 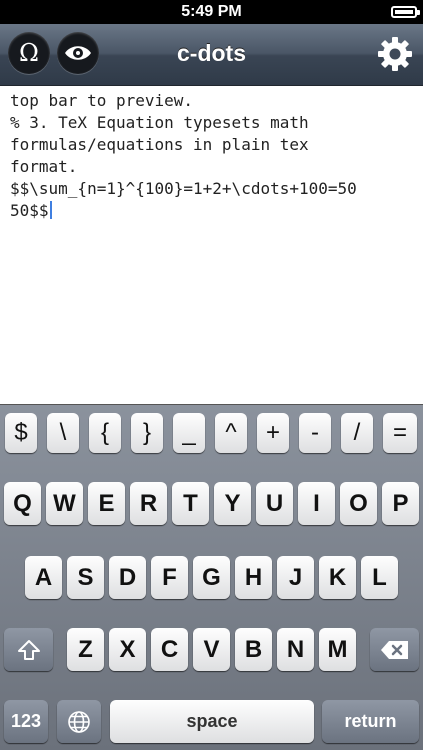 I want to click on key-m: M, so click(x=337, y=649).